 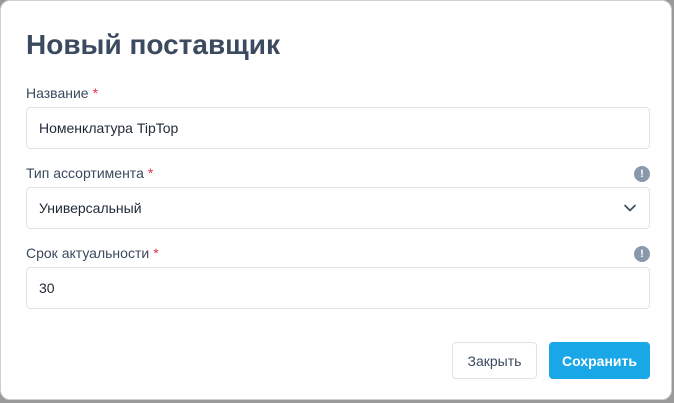 I want to click on relevance-period-label-text: Срок актуальности, so click(x=88, y=253).